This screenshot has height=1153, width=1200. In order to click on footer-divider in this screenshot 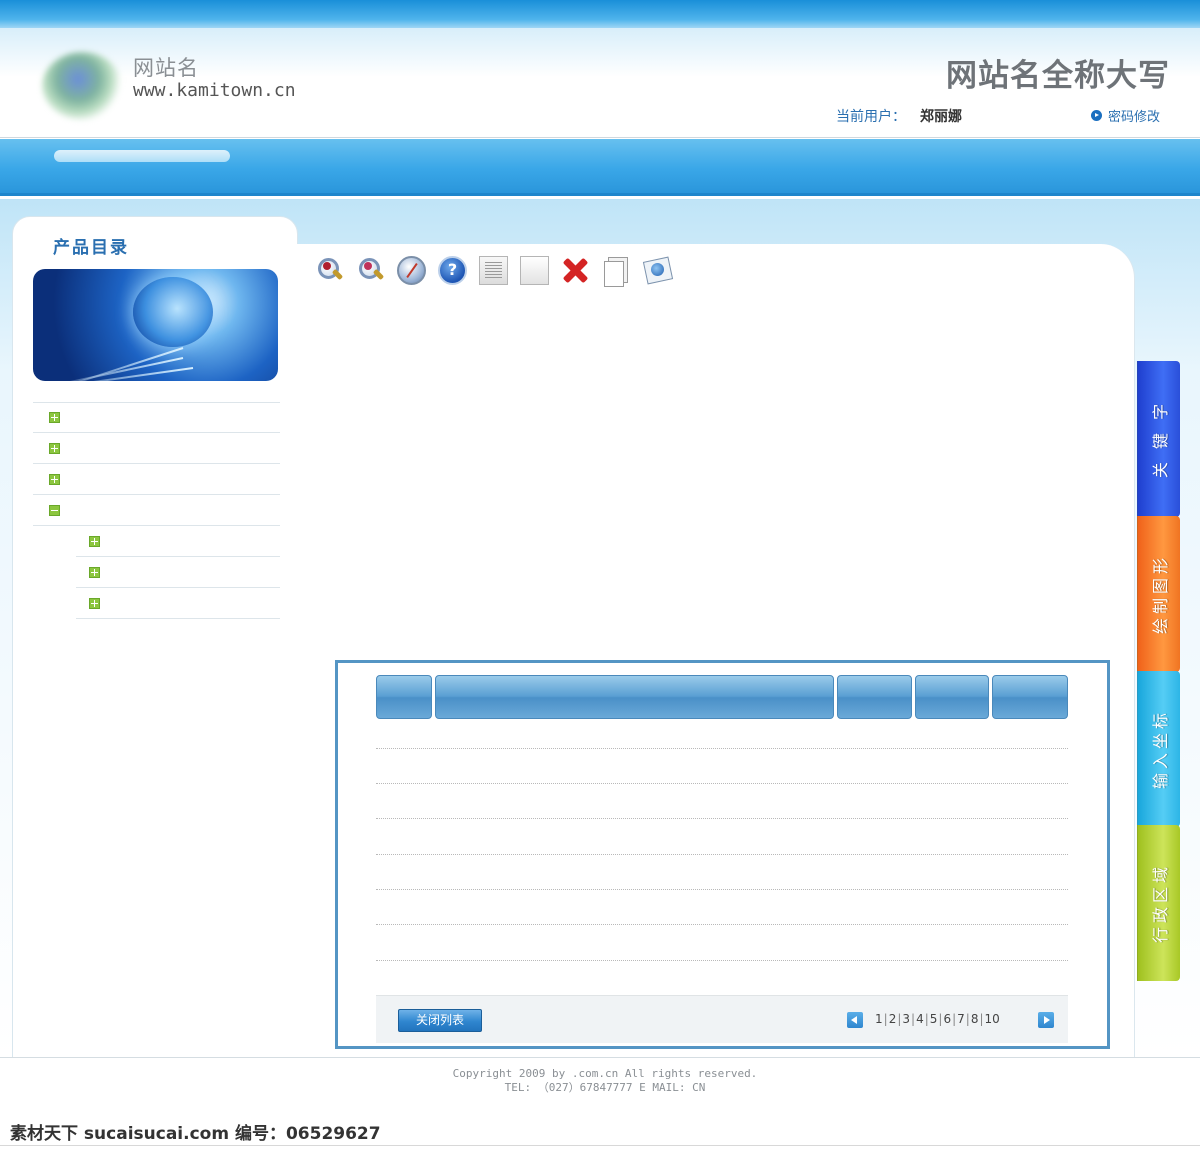, I will do `click(600, 1057)`.